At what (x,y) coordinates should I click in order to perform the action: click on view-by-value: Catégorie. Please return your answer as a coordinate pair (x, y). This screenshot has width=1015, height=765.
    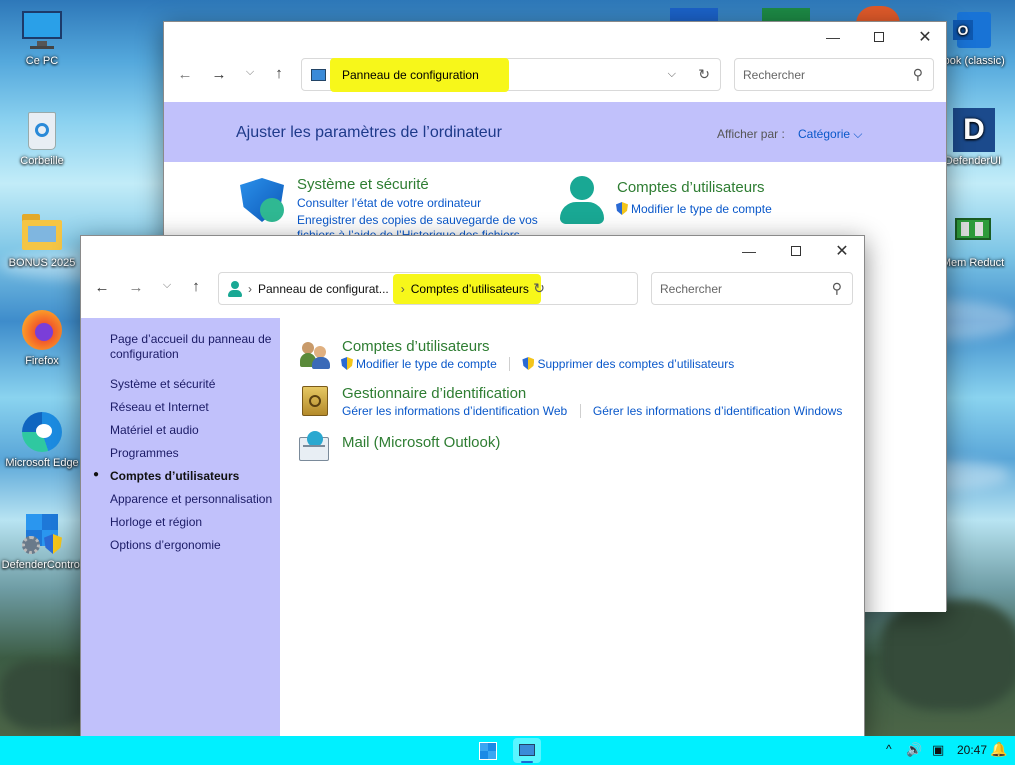
    Looking at the image, I should click on (824, 134).